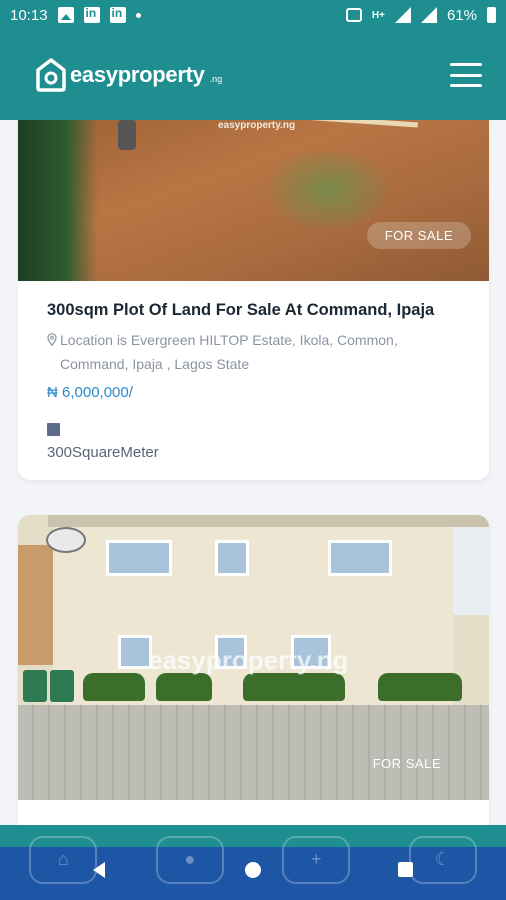 This screenshot has height=900, width=506. What do you see at coordinates (91, 14) in the screenshot?
I see `linkedin-notification-icon` at bounding box center [91, 14].